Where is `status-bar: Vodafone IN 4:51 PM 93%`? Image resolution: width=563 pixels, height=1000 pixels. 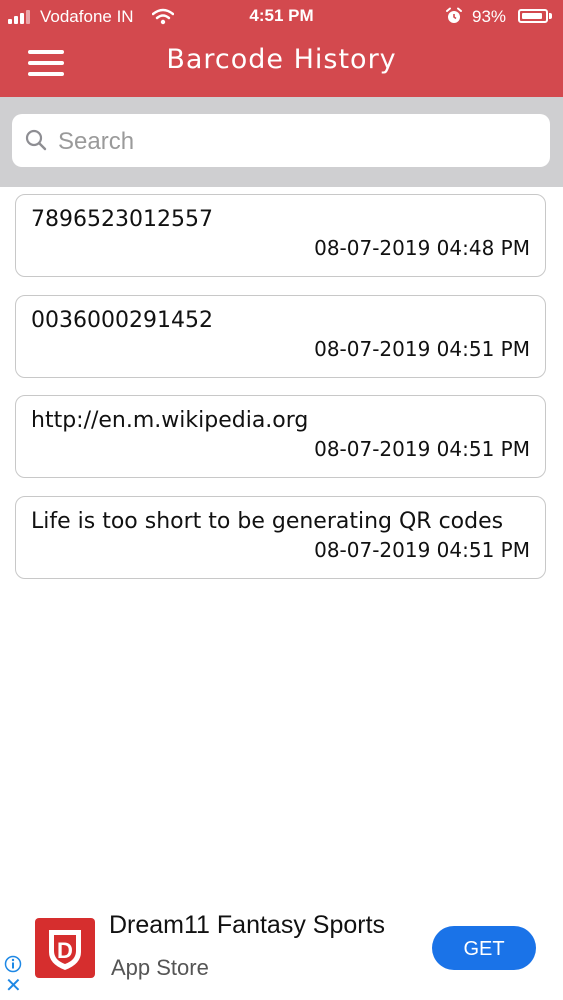
status-bar: Vodafone IN 4:51 PM 93% is located at coordinates (281, 17).